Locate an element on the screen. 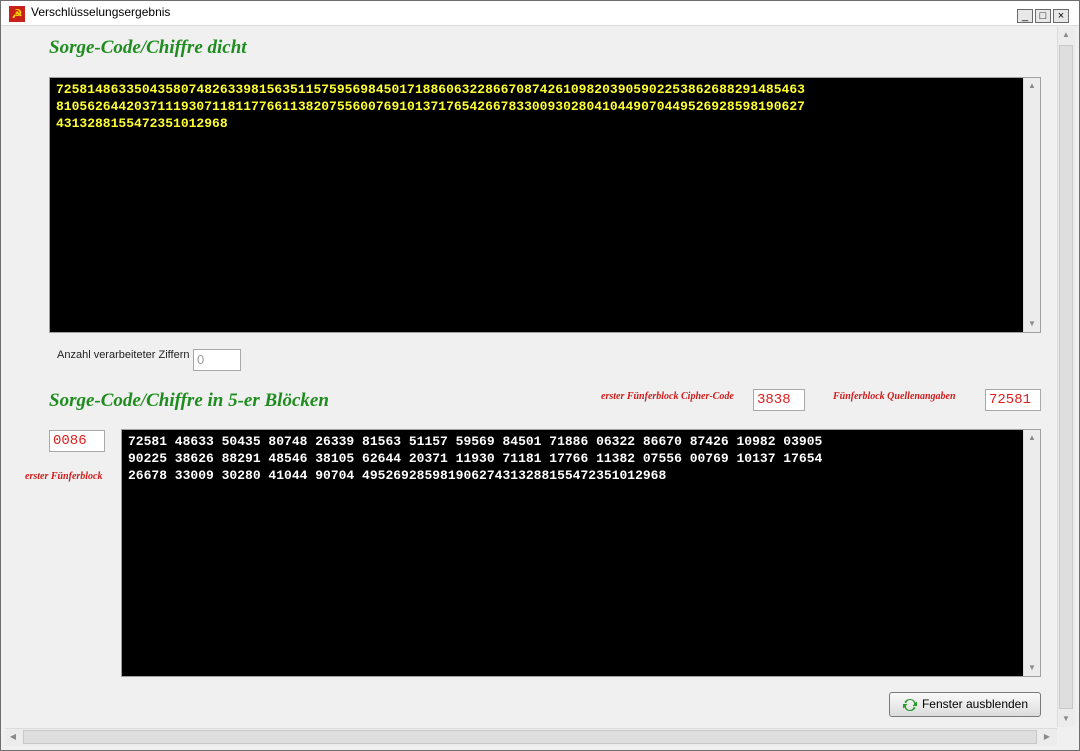 Image resolution: width=1080 pixels, height=751 pixels. hide-window-label: Fenster ausblenden is located at coordinates (975, 704).